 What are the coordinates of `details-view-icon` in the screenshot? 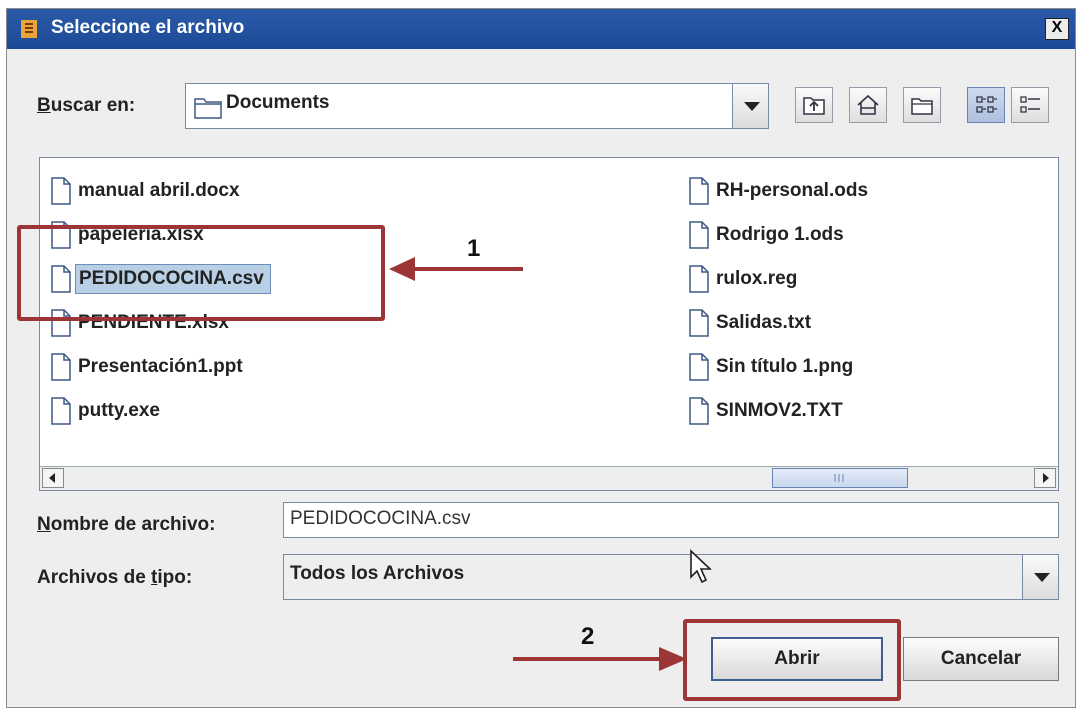 It's located at (1030, 104).